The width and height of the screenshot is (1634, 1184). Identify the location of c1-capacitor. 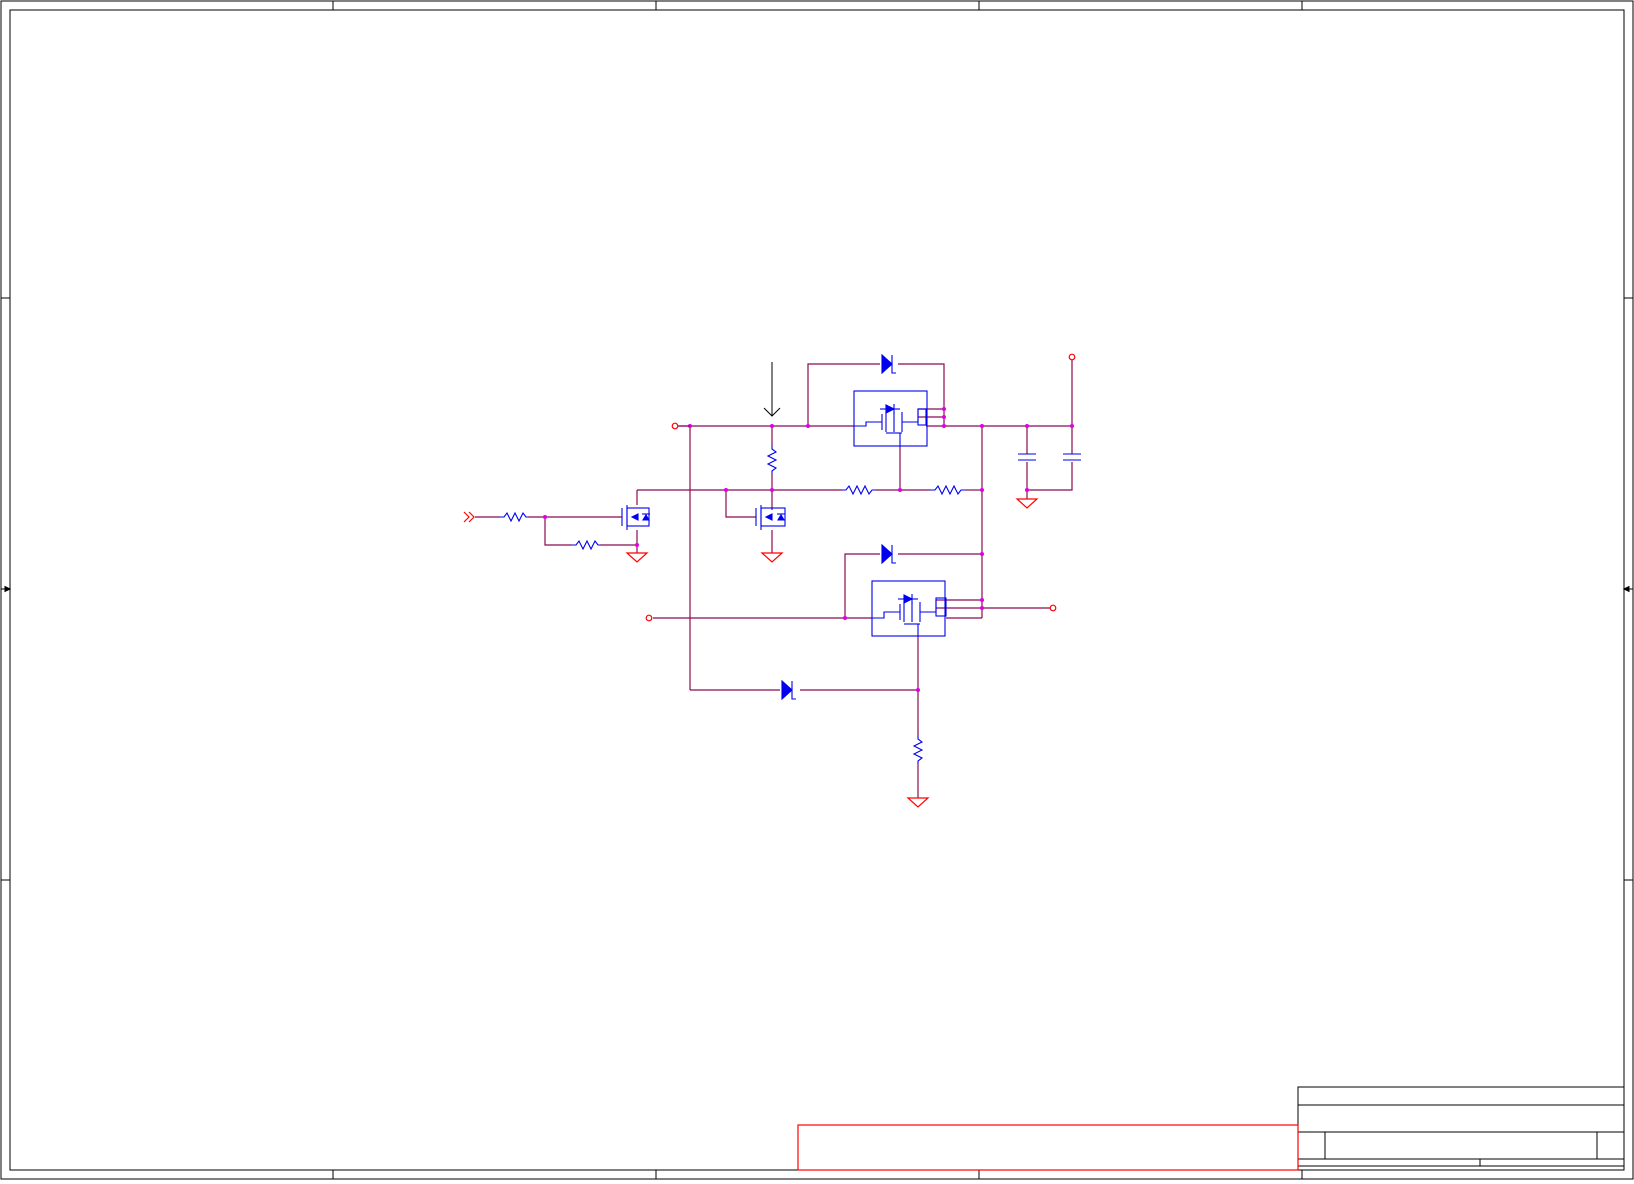
(1027, 457).